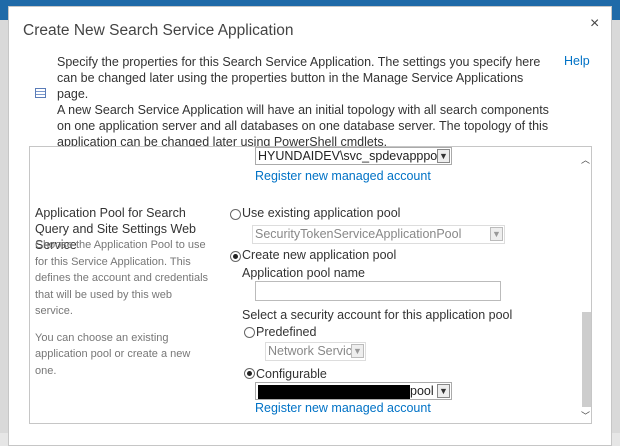 Image resolution: width=620 pixels, height=446 pixels. Describe the element at coordinates (249, 332) in the screenshot. I see `predefined-radio` at that location.